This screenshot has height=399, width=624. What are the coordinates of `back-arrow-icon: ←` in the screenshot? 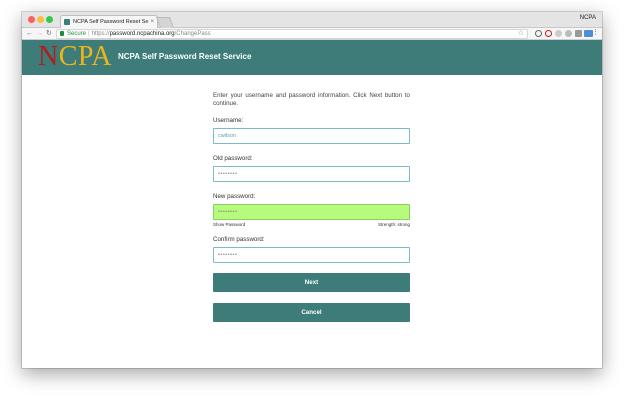 It's located at (29, 34).